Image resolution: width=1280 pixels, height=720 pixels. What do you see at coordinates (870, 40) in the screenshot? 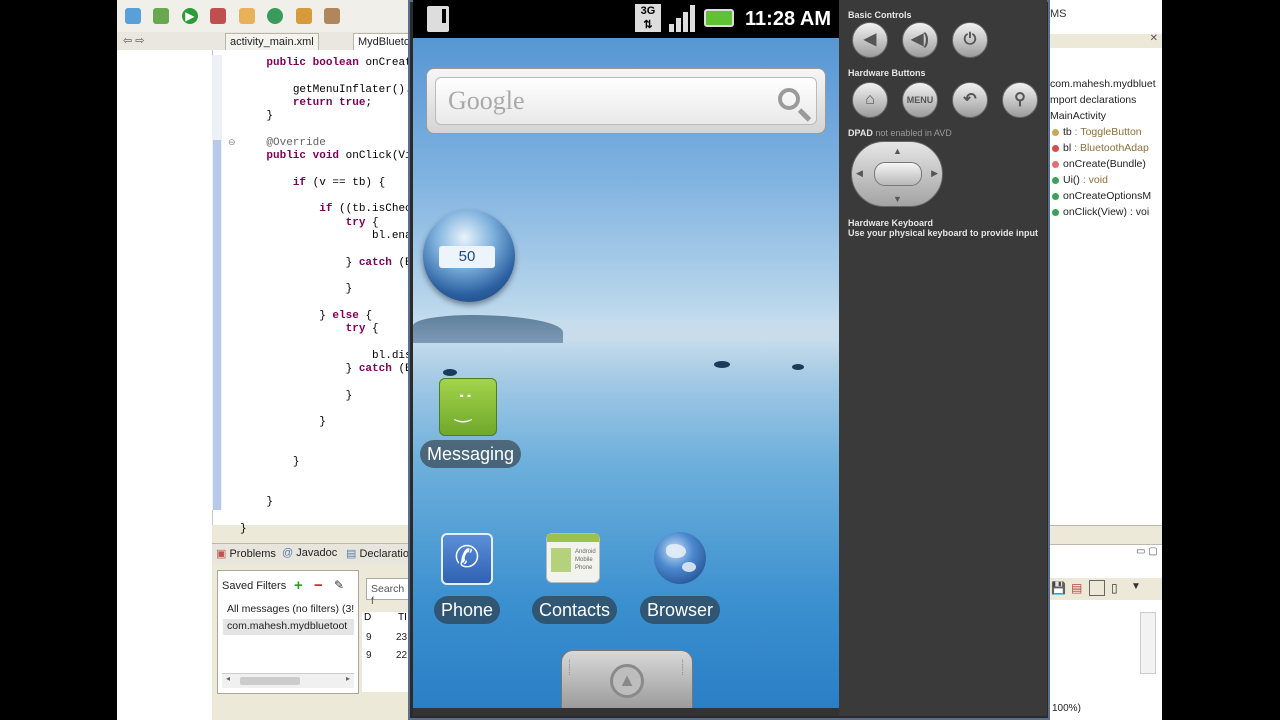
I see `volume-down-icon: ◀` at bounding box center [870, 40].